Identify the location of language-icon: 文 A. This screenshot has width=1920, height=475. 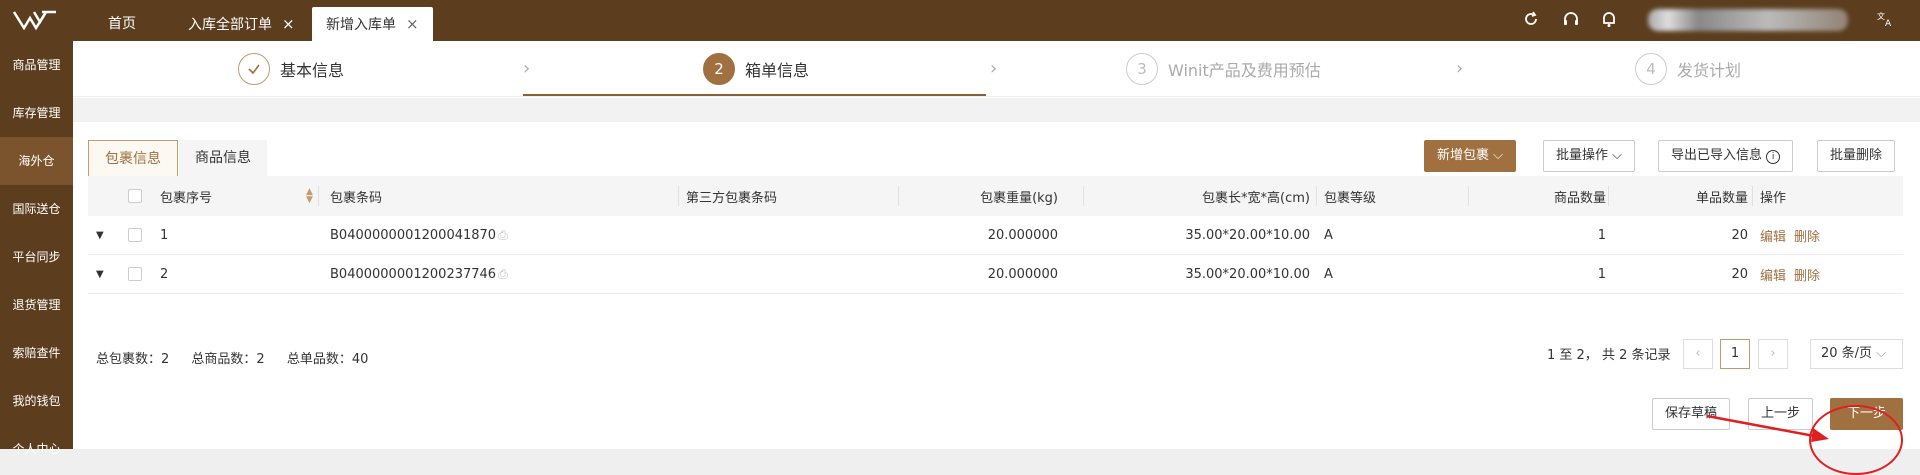
(1886, 19).